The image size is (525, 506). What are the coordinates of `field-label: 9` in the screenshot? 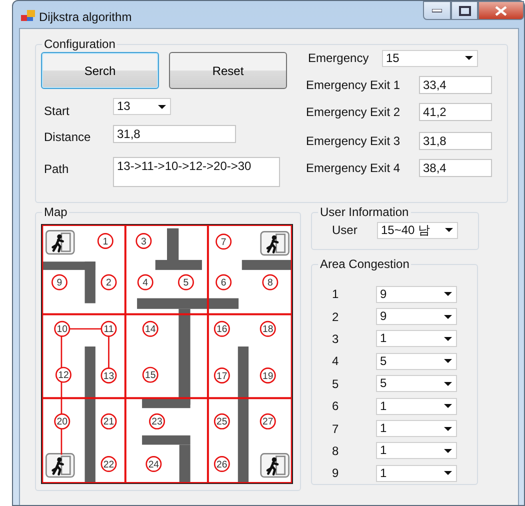 It's located at (336, 473).